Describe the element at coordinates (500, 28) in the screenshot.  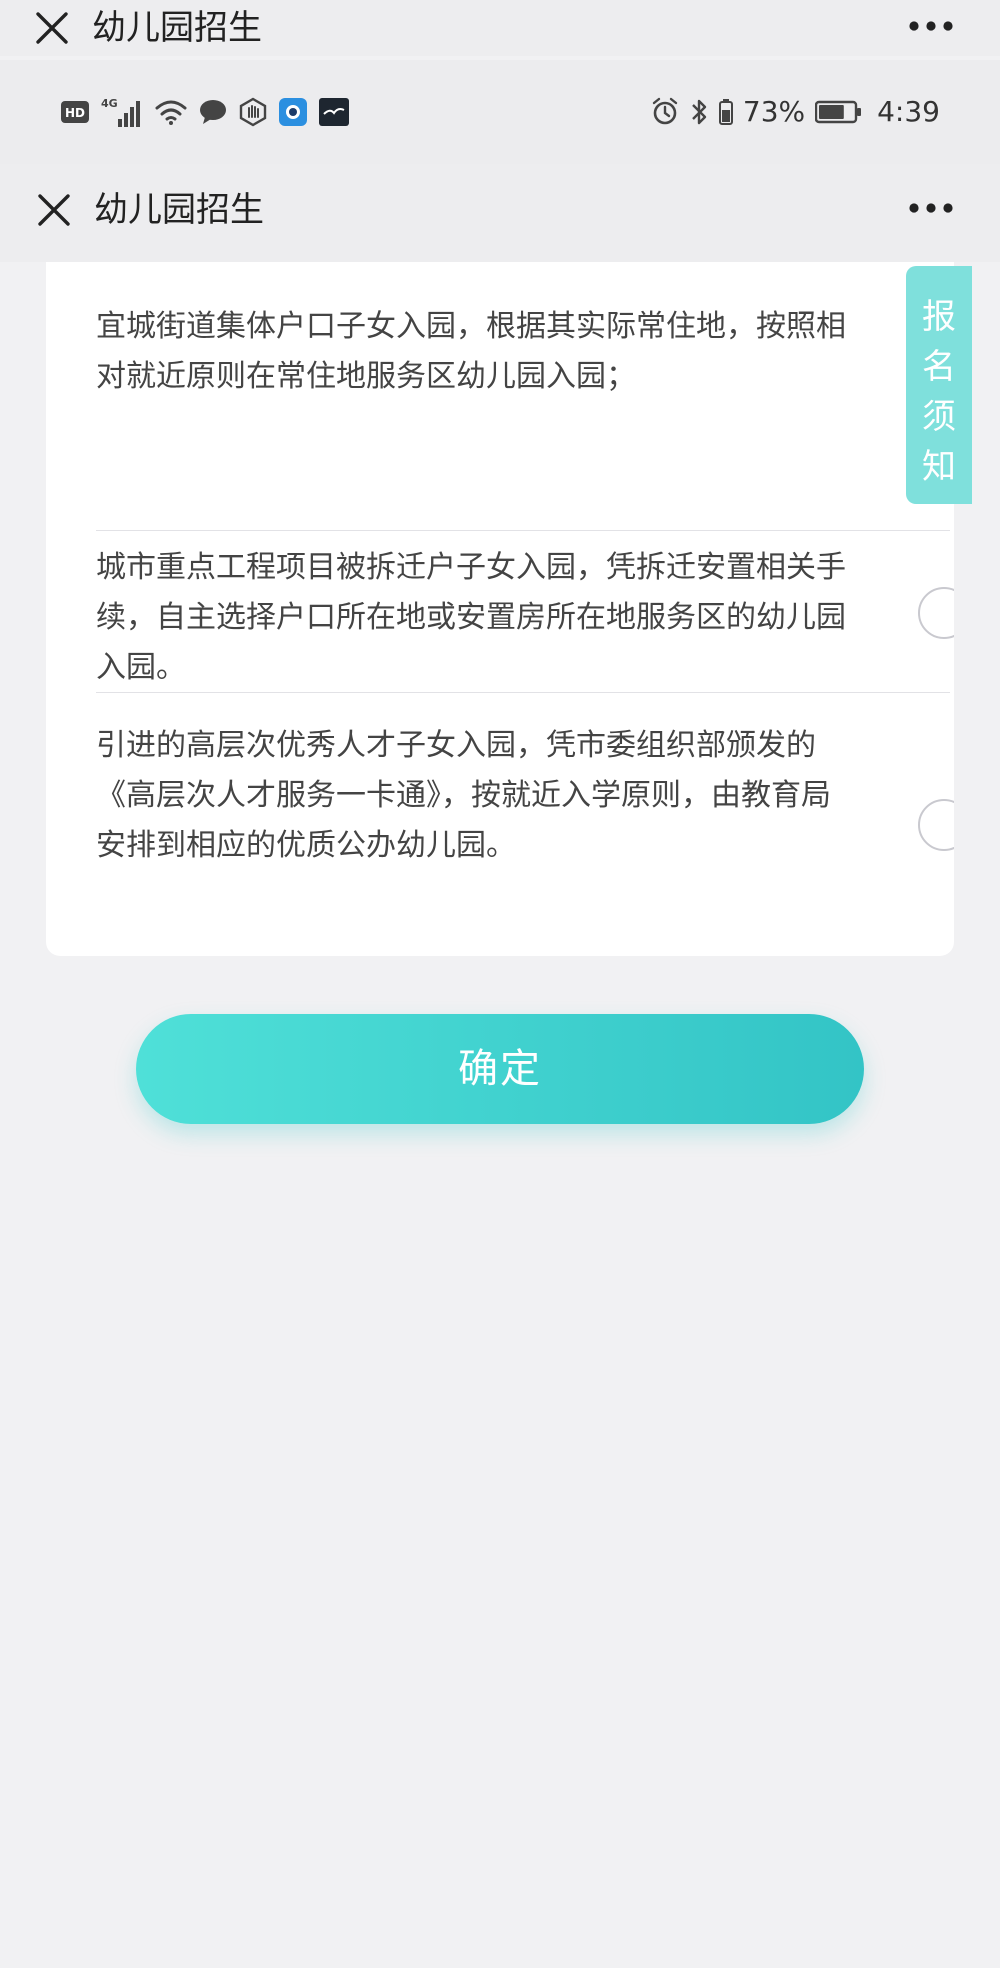
I see `ghost-title-bar: 幼儿园招生` at that location.